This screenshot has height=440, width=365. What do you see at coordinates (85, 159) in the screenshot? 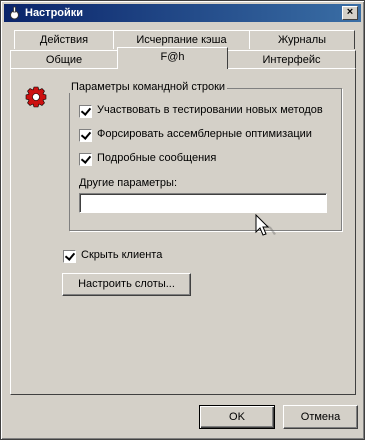
I see `checkbox-verbose` at bounding box center [85, 159].